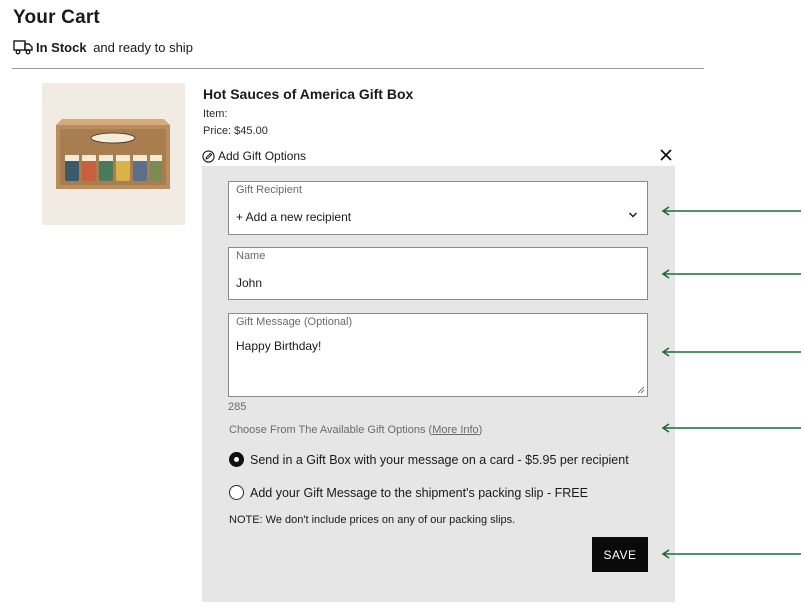 The image size is (804, 612). Describe the element at coordinates (331, 430) in the screenshot. I see `gift-options-prompt-text: Choose From The Available Gift Options (` at that location.